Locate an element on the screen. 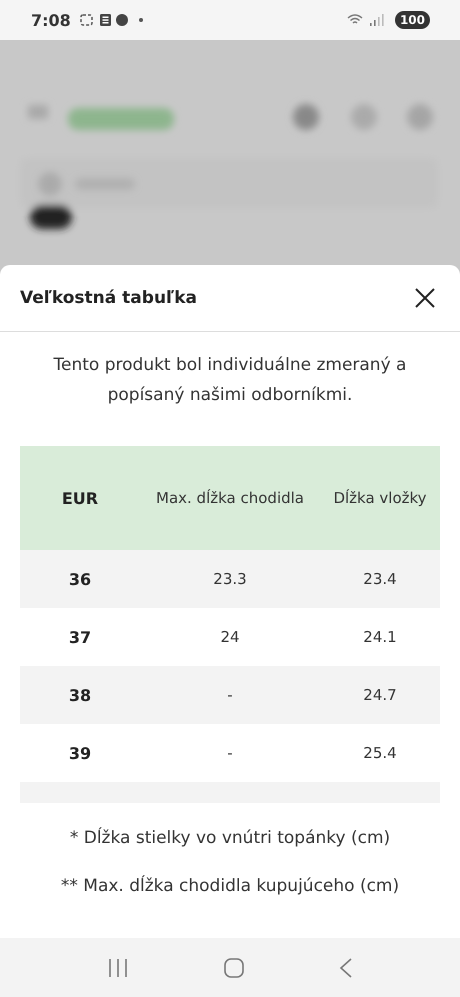 Image resolution: width=460 pixels, height=997 pixels. table-cell-text: 39 is located at coordinates (80, 753).